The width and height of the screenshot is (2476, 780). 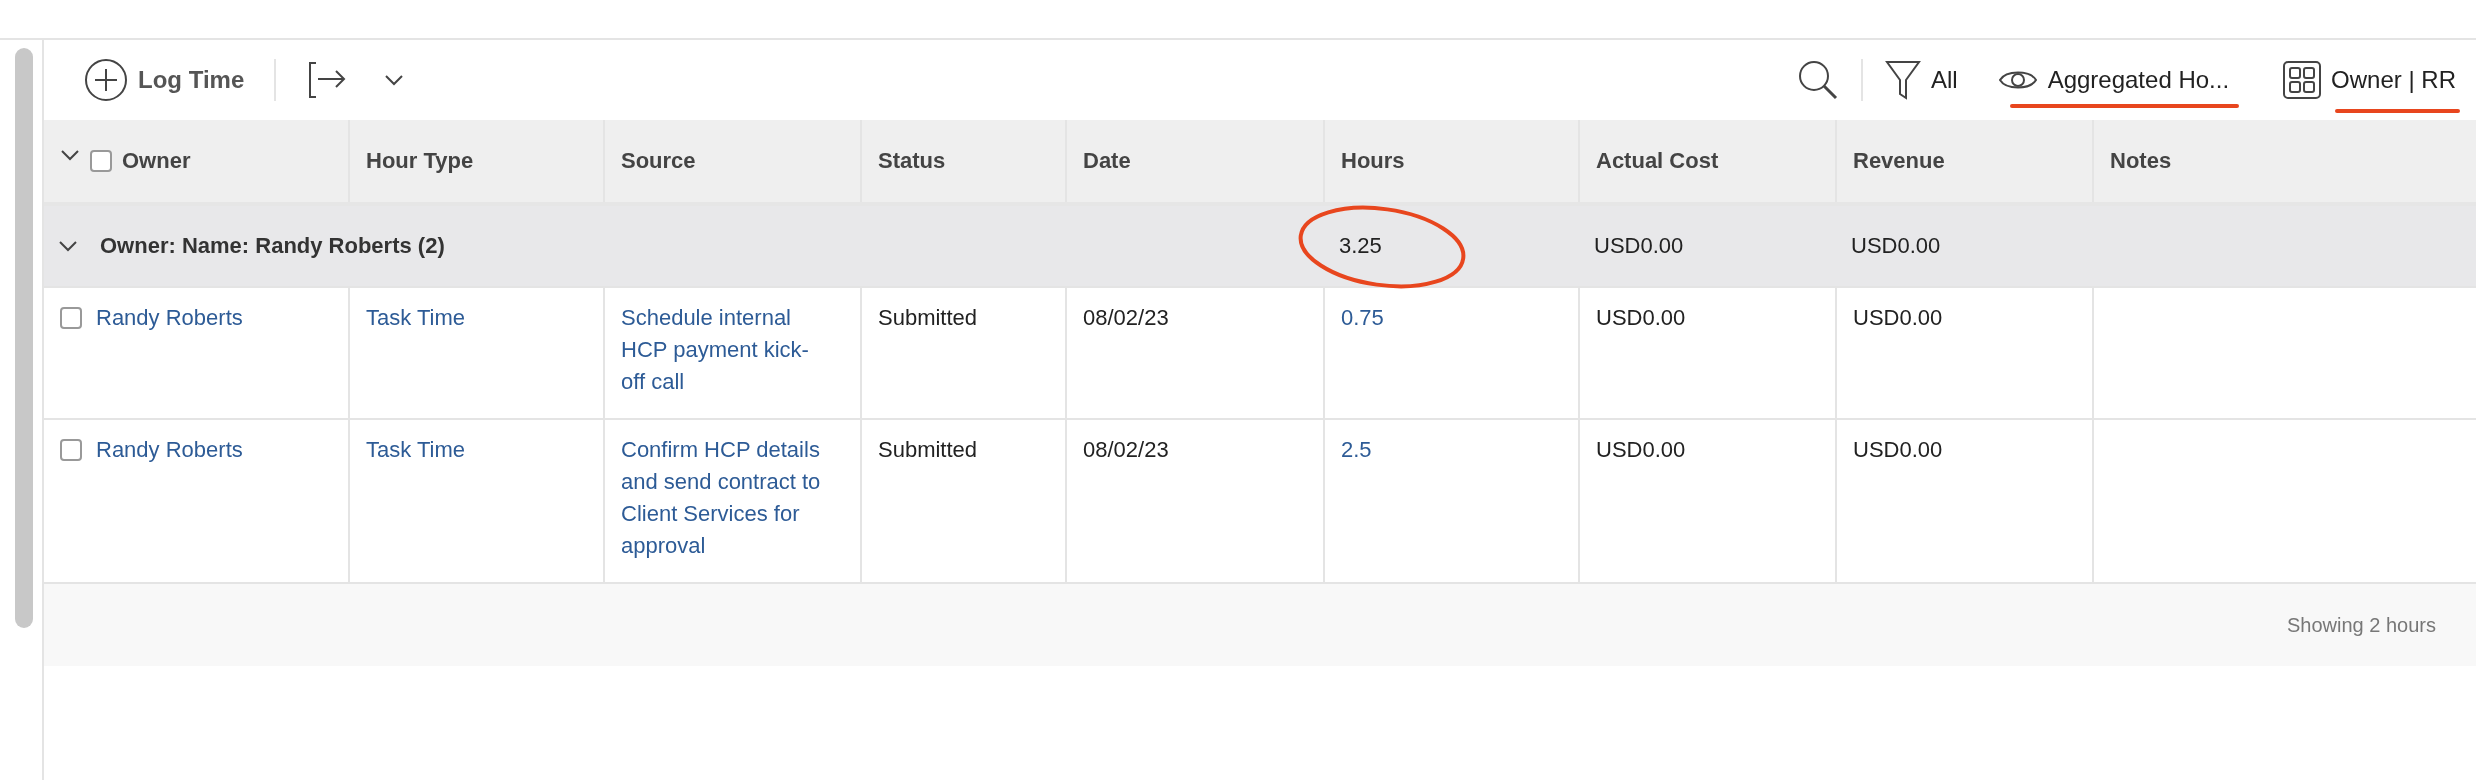 What do you see at coordinates (1657, 161) in the screenshot?
I see `column-header: Actual Cost` at bounding box center [1657, 161].